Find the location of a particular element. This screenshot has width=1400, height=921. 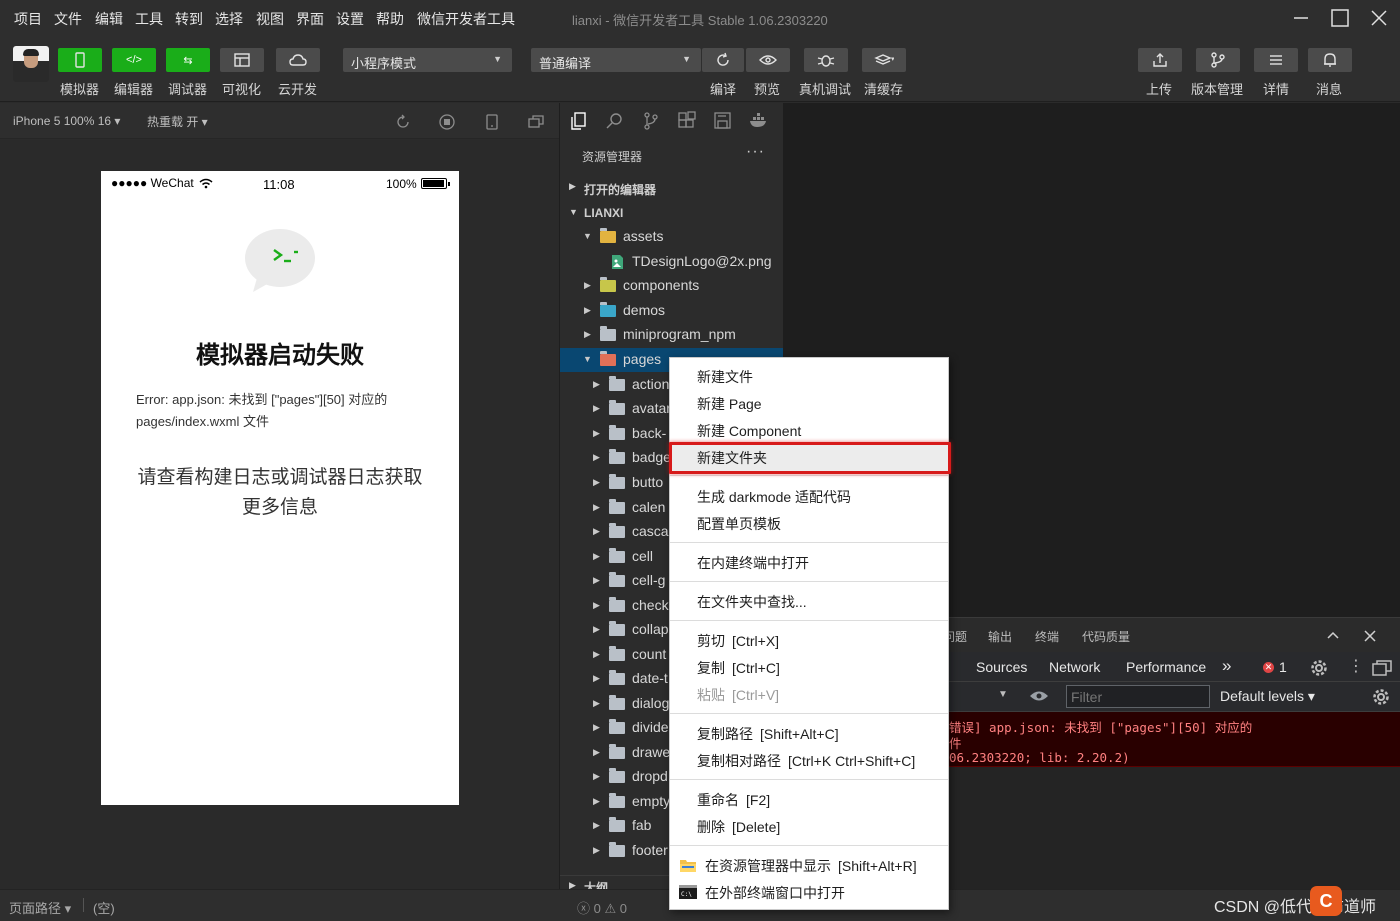

error-count: 1 is located at coordinates (1283, 667).